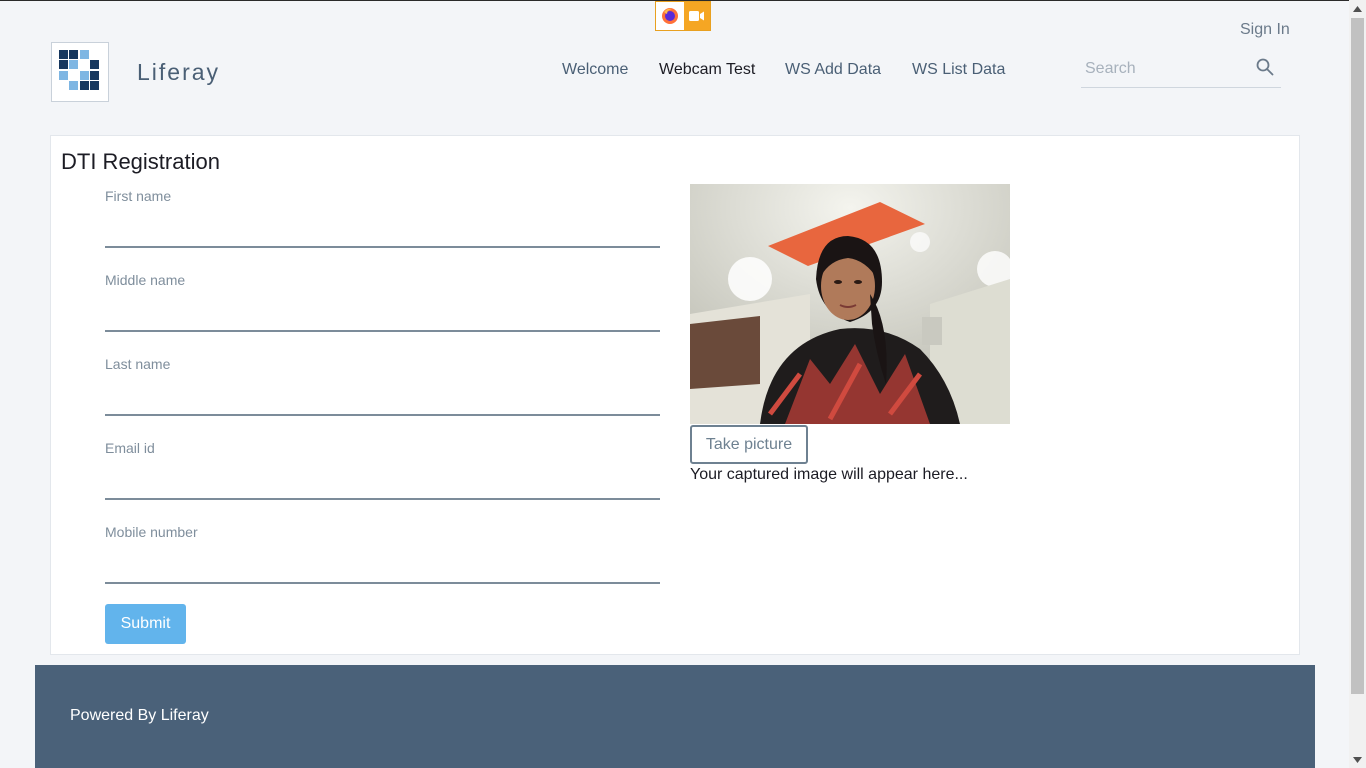 The width and height of the screenshot is (1366, 768). Describe the element at coordinates (1357, 759) in the screenshot. I see `scroll-down-arrow-icon` at that location.